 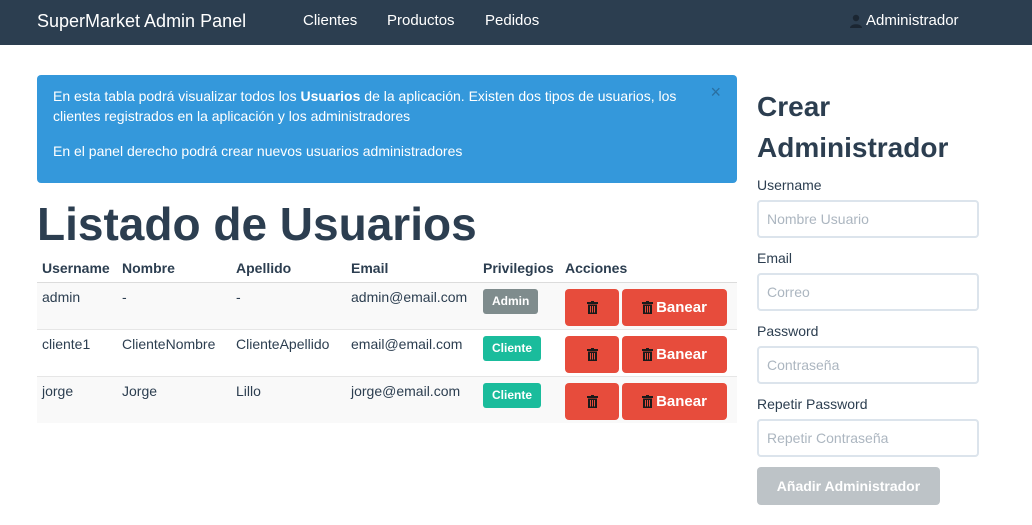 What do you see at coordinates (868, 365) in the screenshot?
I see `password-field` at bounding box center [868, 365].